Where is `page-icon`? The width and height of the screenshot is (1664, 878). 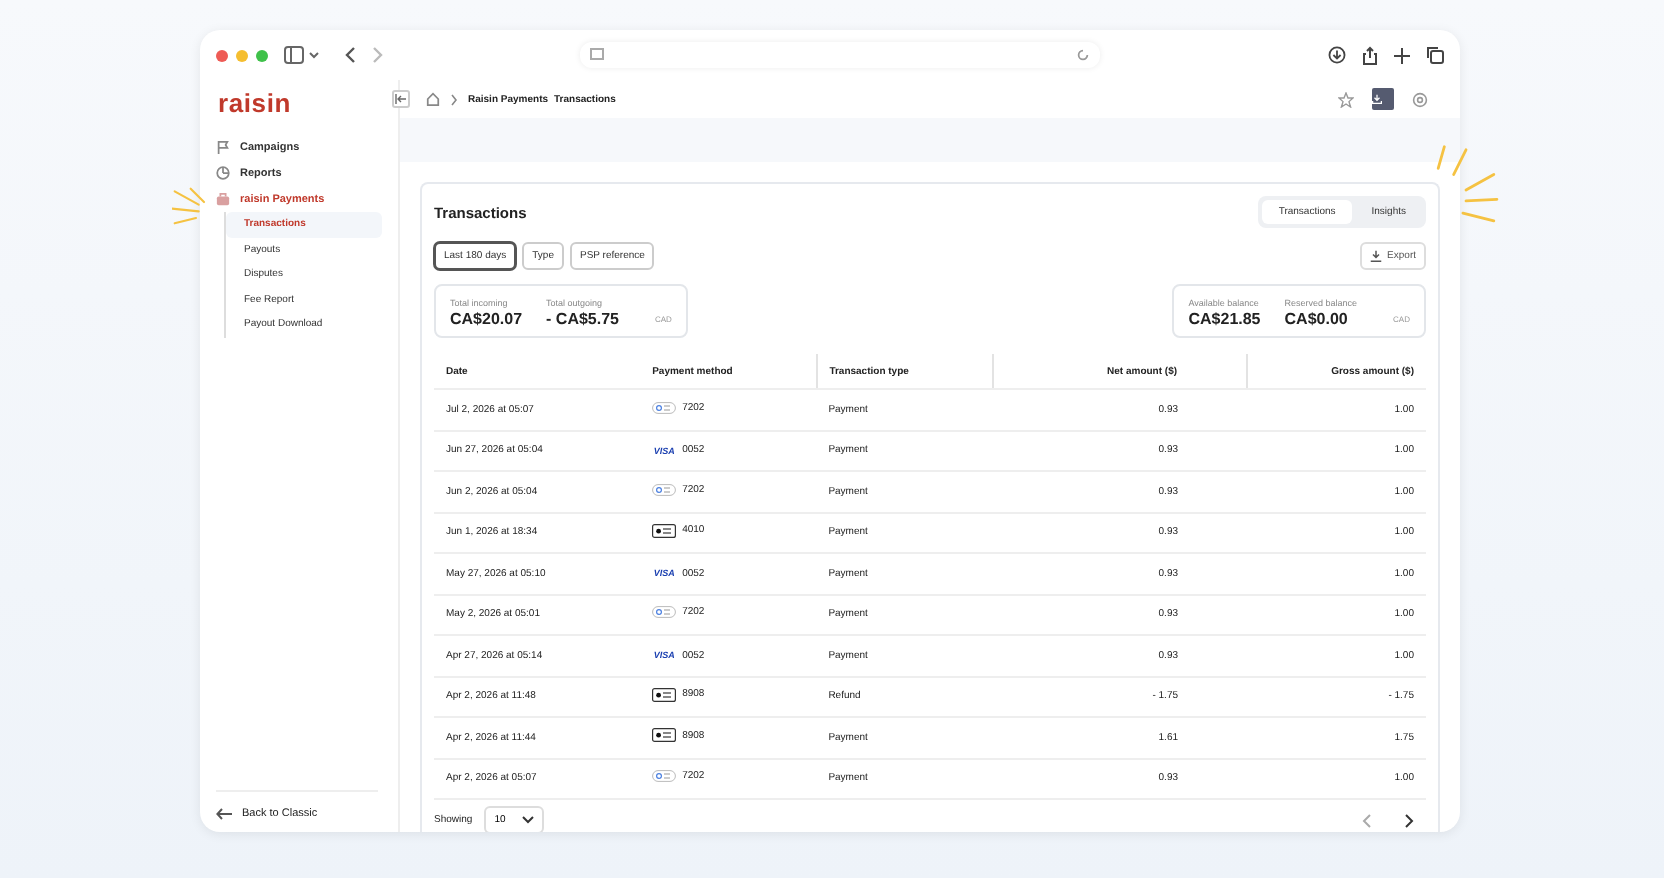 page-icon is located at coordinates (597, 55).